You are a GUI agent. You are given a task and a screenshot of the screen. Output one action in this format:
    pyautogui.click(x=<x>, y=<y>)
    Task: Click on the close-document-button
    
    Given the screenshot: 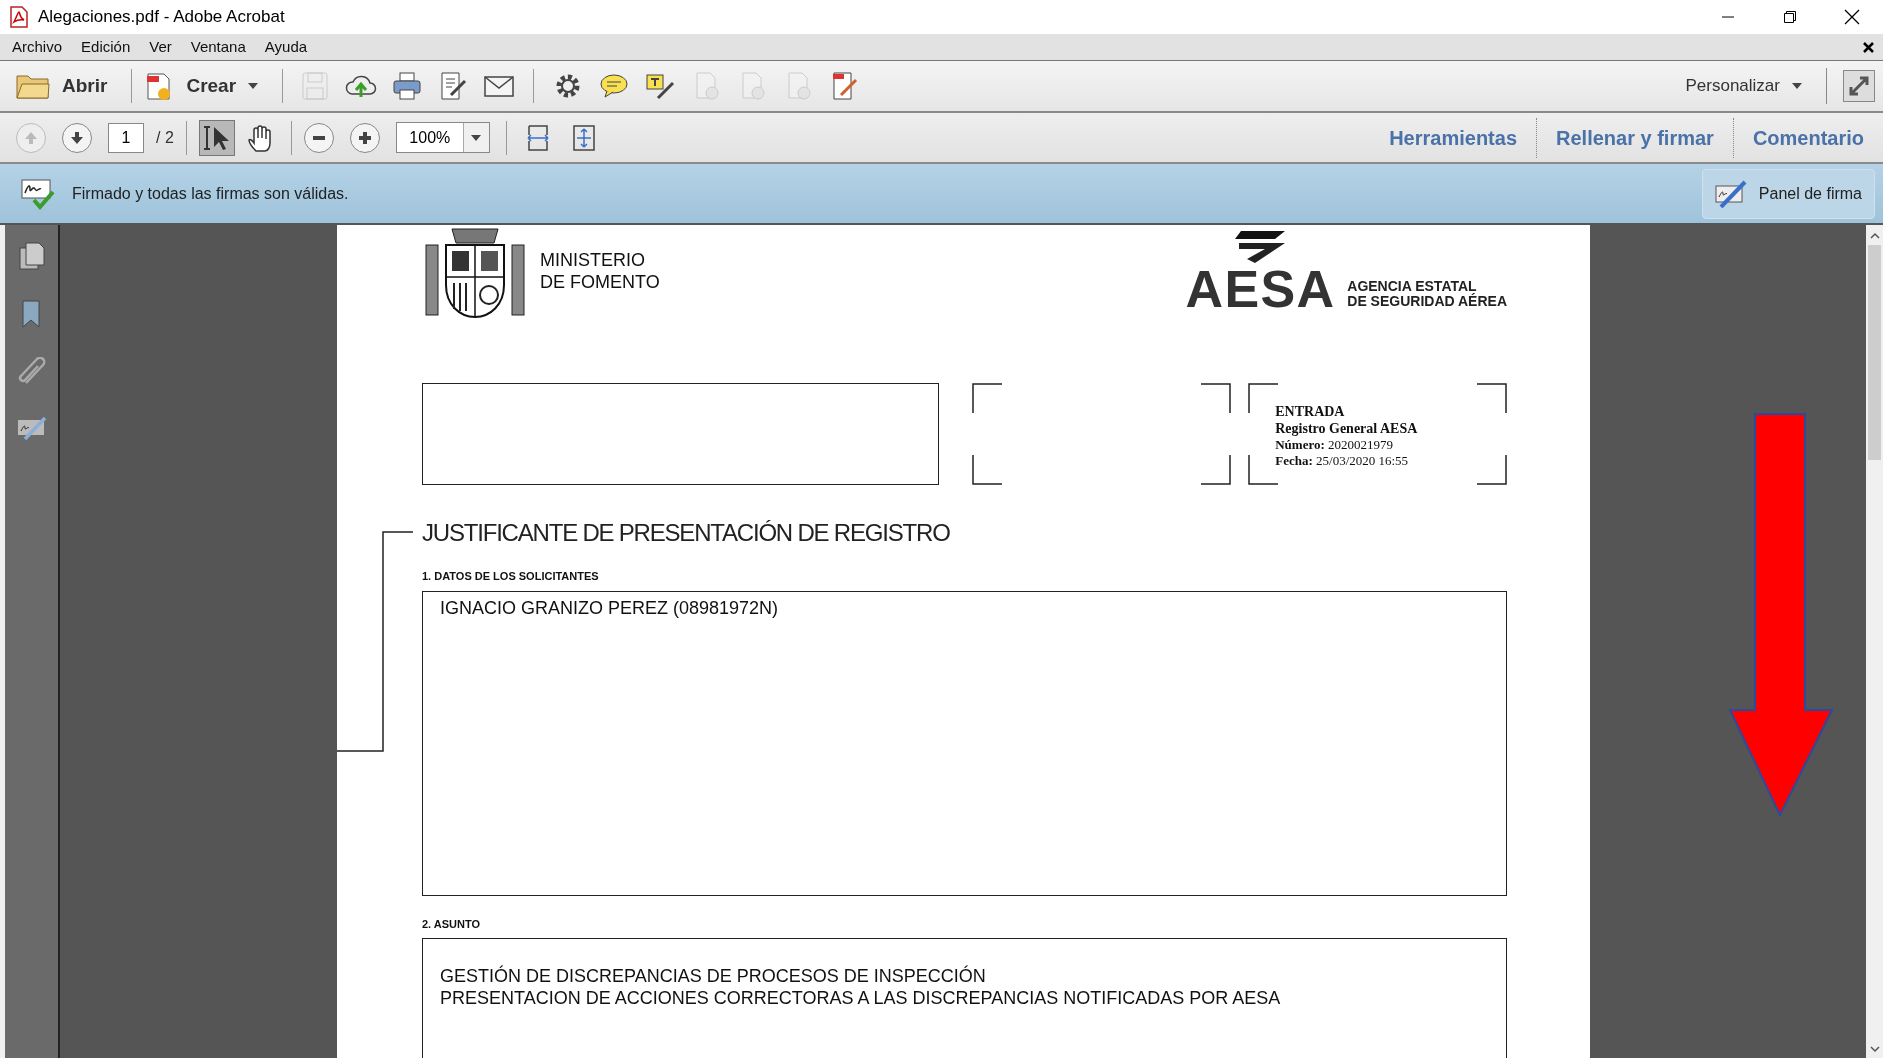 What is the action you would take?
    pyautogui.click(x=1868, y=47)
    